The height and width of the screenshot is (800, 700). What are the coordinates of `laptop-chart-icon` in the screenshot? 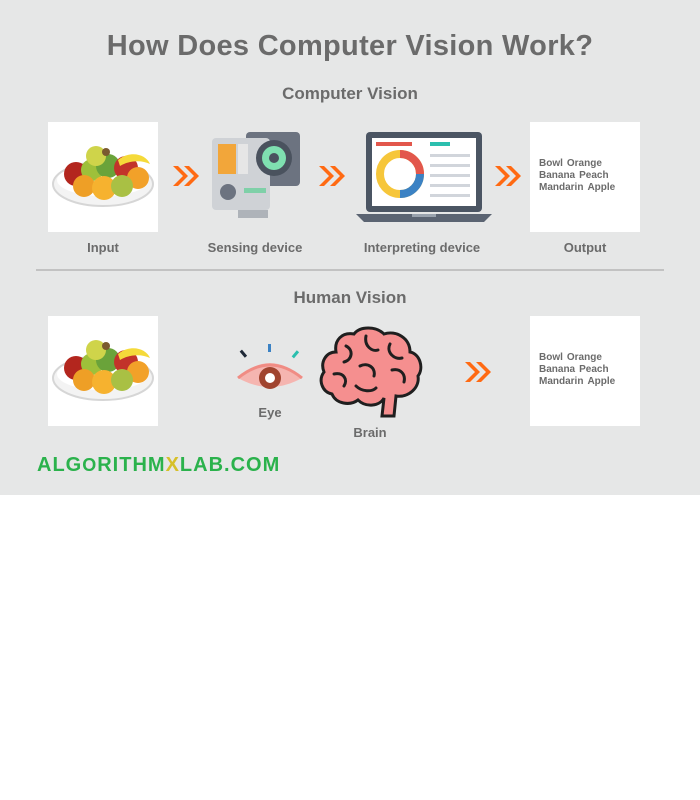 It's located at (424, 177).